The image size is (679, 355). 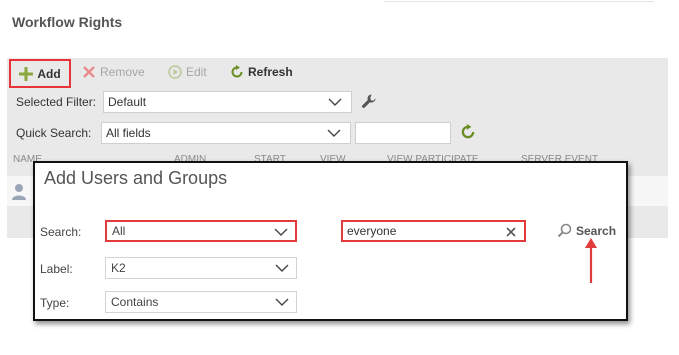 I want to click on quick-search-refresh-button, so click(x=468, y=134).